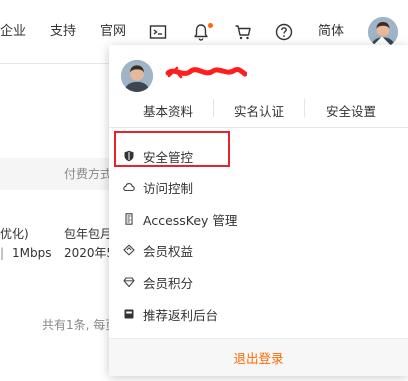 The image size is (408, 381). I want to click on menu-item-label: 会员积分, so click(168, 283).